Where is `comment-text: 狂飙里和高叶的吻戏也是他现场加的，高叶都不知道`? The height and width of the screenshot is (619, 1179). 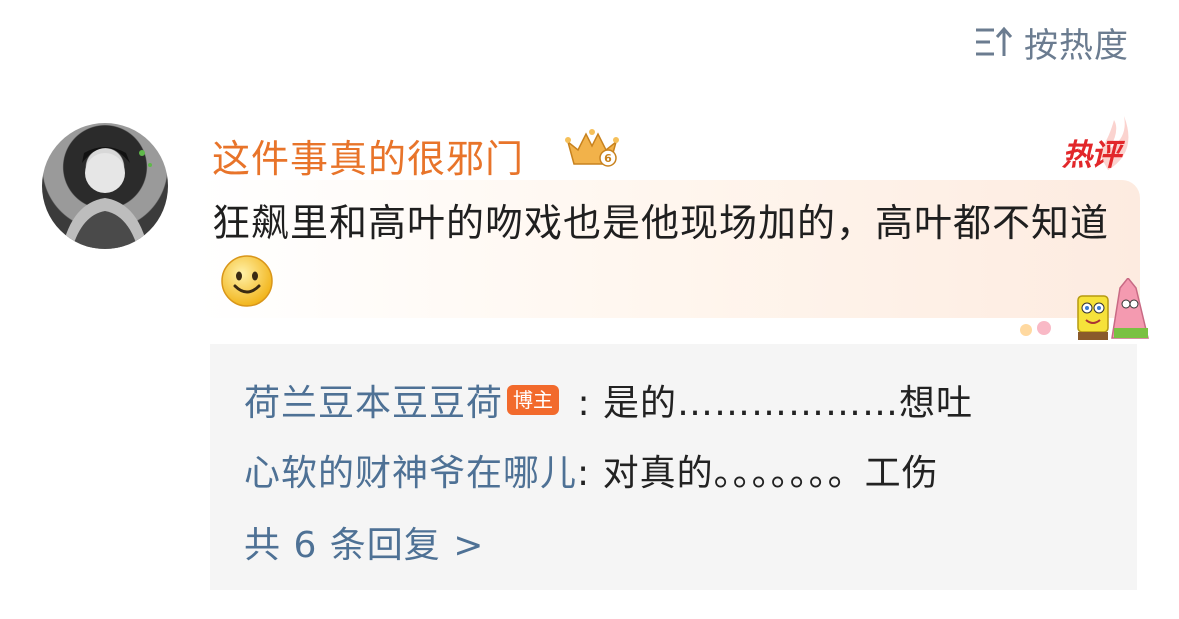
comment-text: 狂飙里和高叶的吻戏也是他现场加的，高叶都不知道 is located at coordinates (661, 223).